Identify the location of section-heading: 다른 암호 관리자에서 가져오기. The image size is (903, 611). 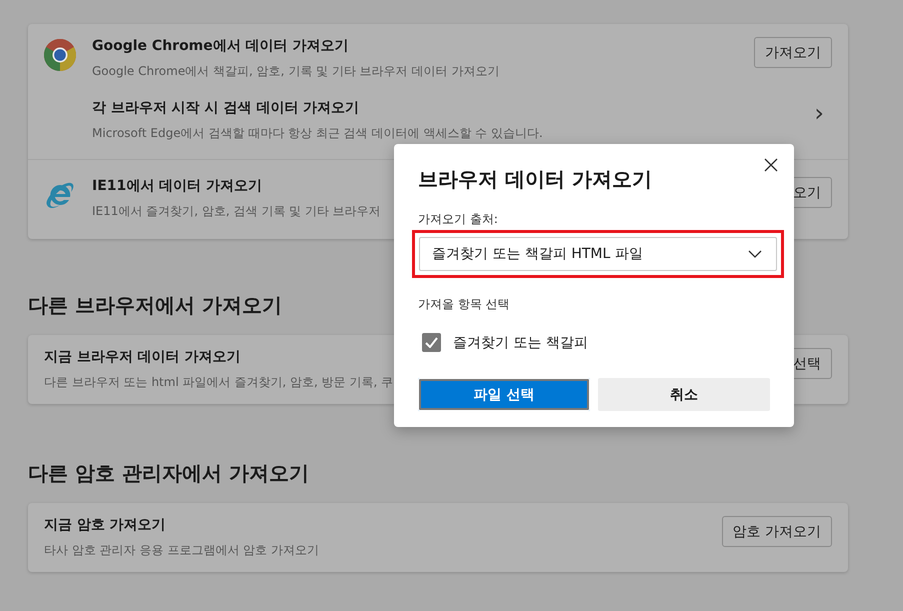
(168, 473).